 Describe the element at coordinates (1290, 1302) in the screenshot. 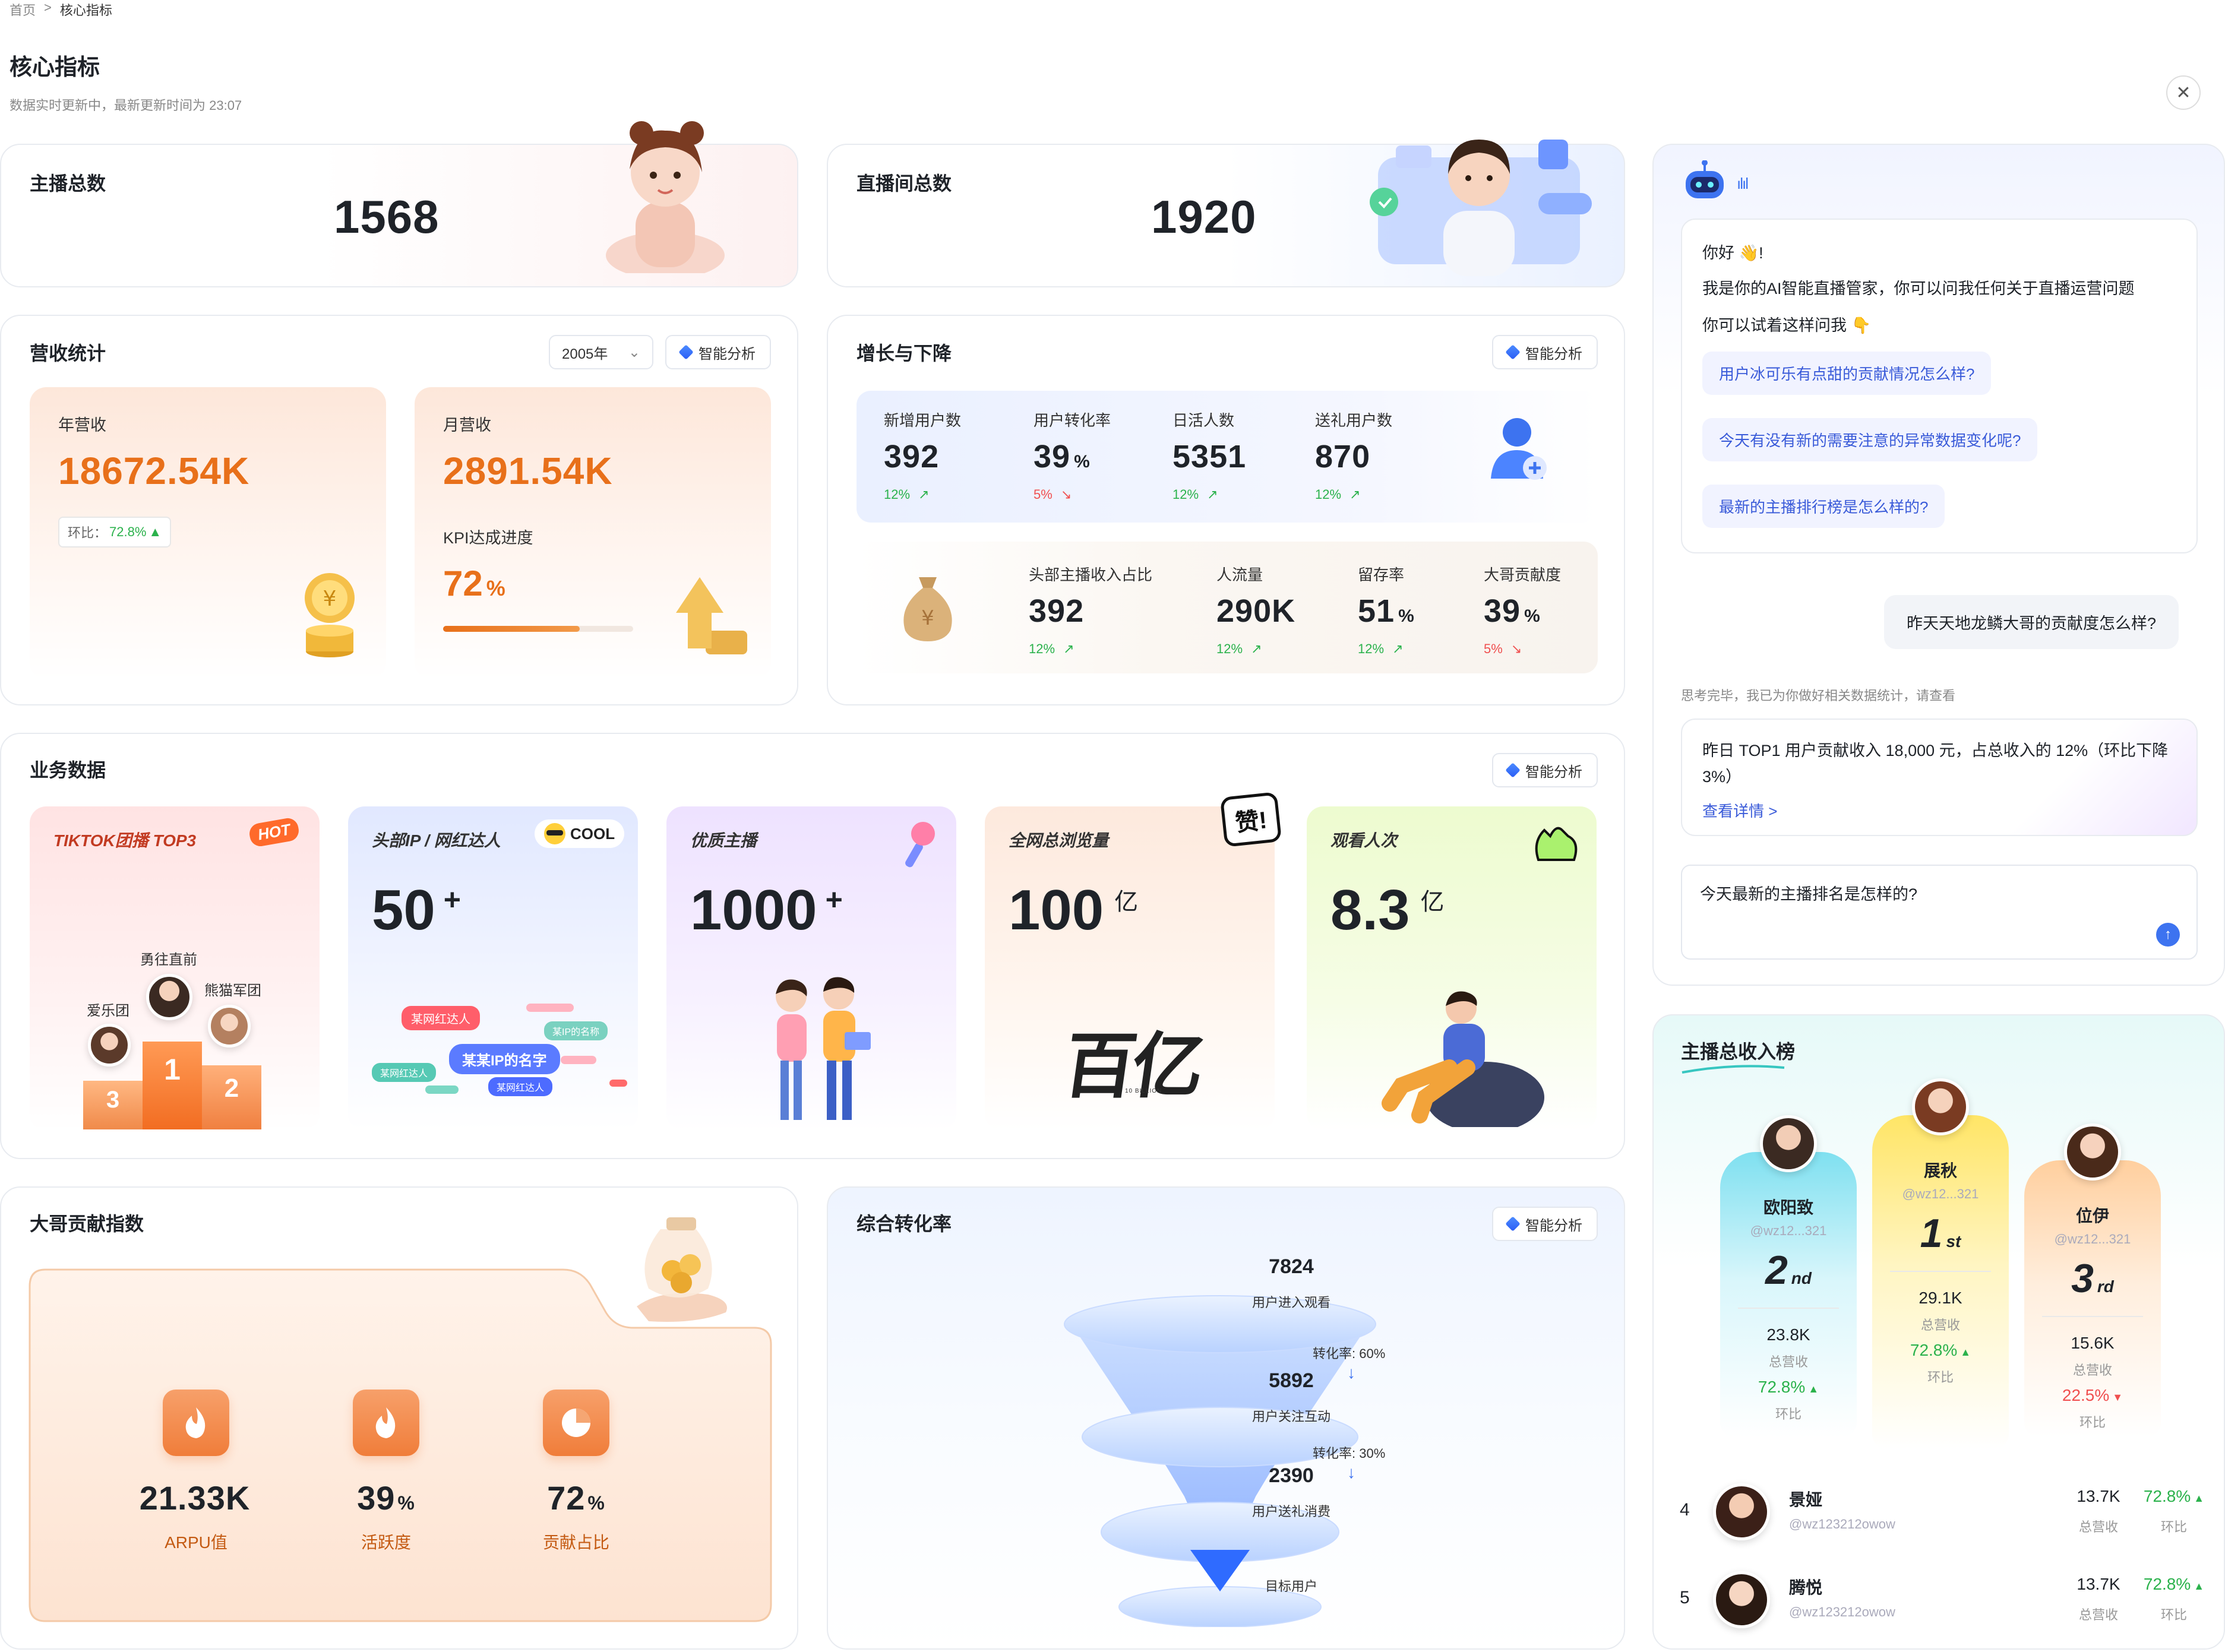

I see `funnel-stage-1-label: 用户进入观看` at that location.